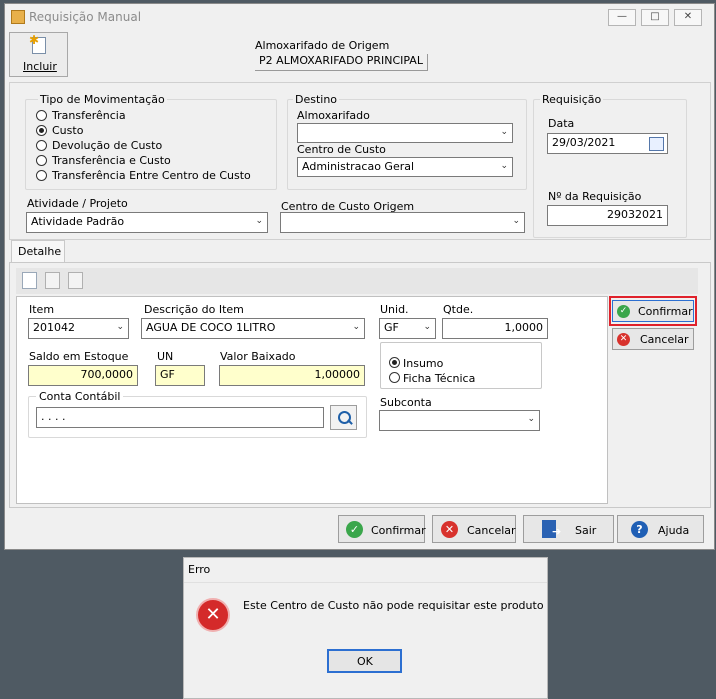 The height and width of the screenshot is (699, 716). What do you see at coordinates (458, 309) in the screenshot?
I see `qtde-label: Qtde.` at bounding box center [458, 309].